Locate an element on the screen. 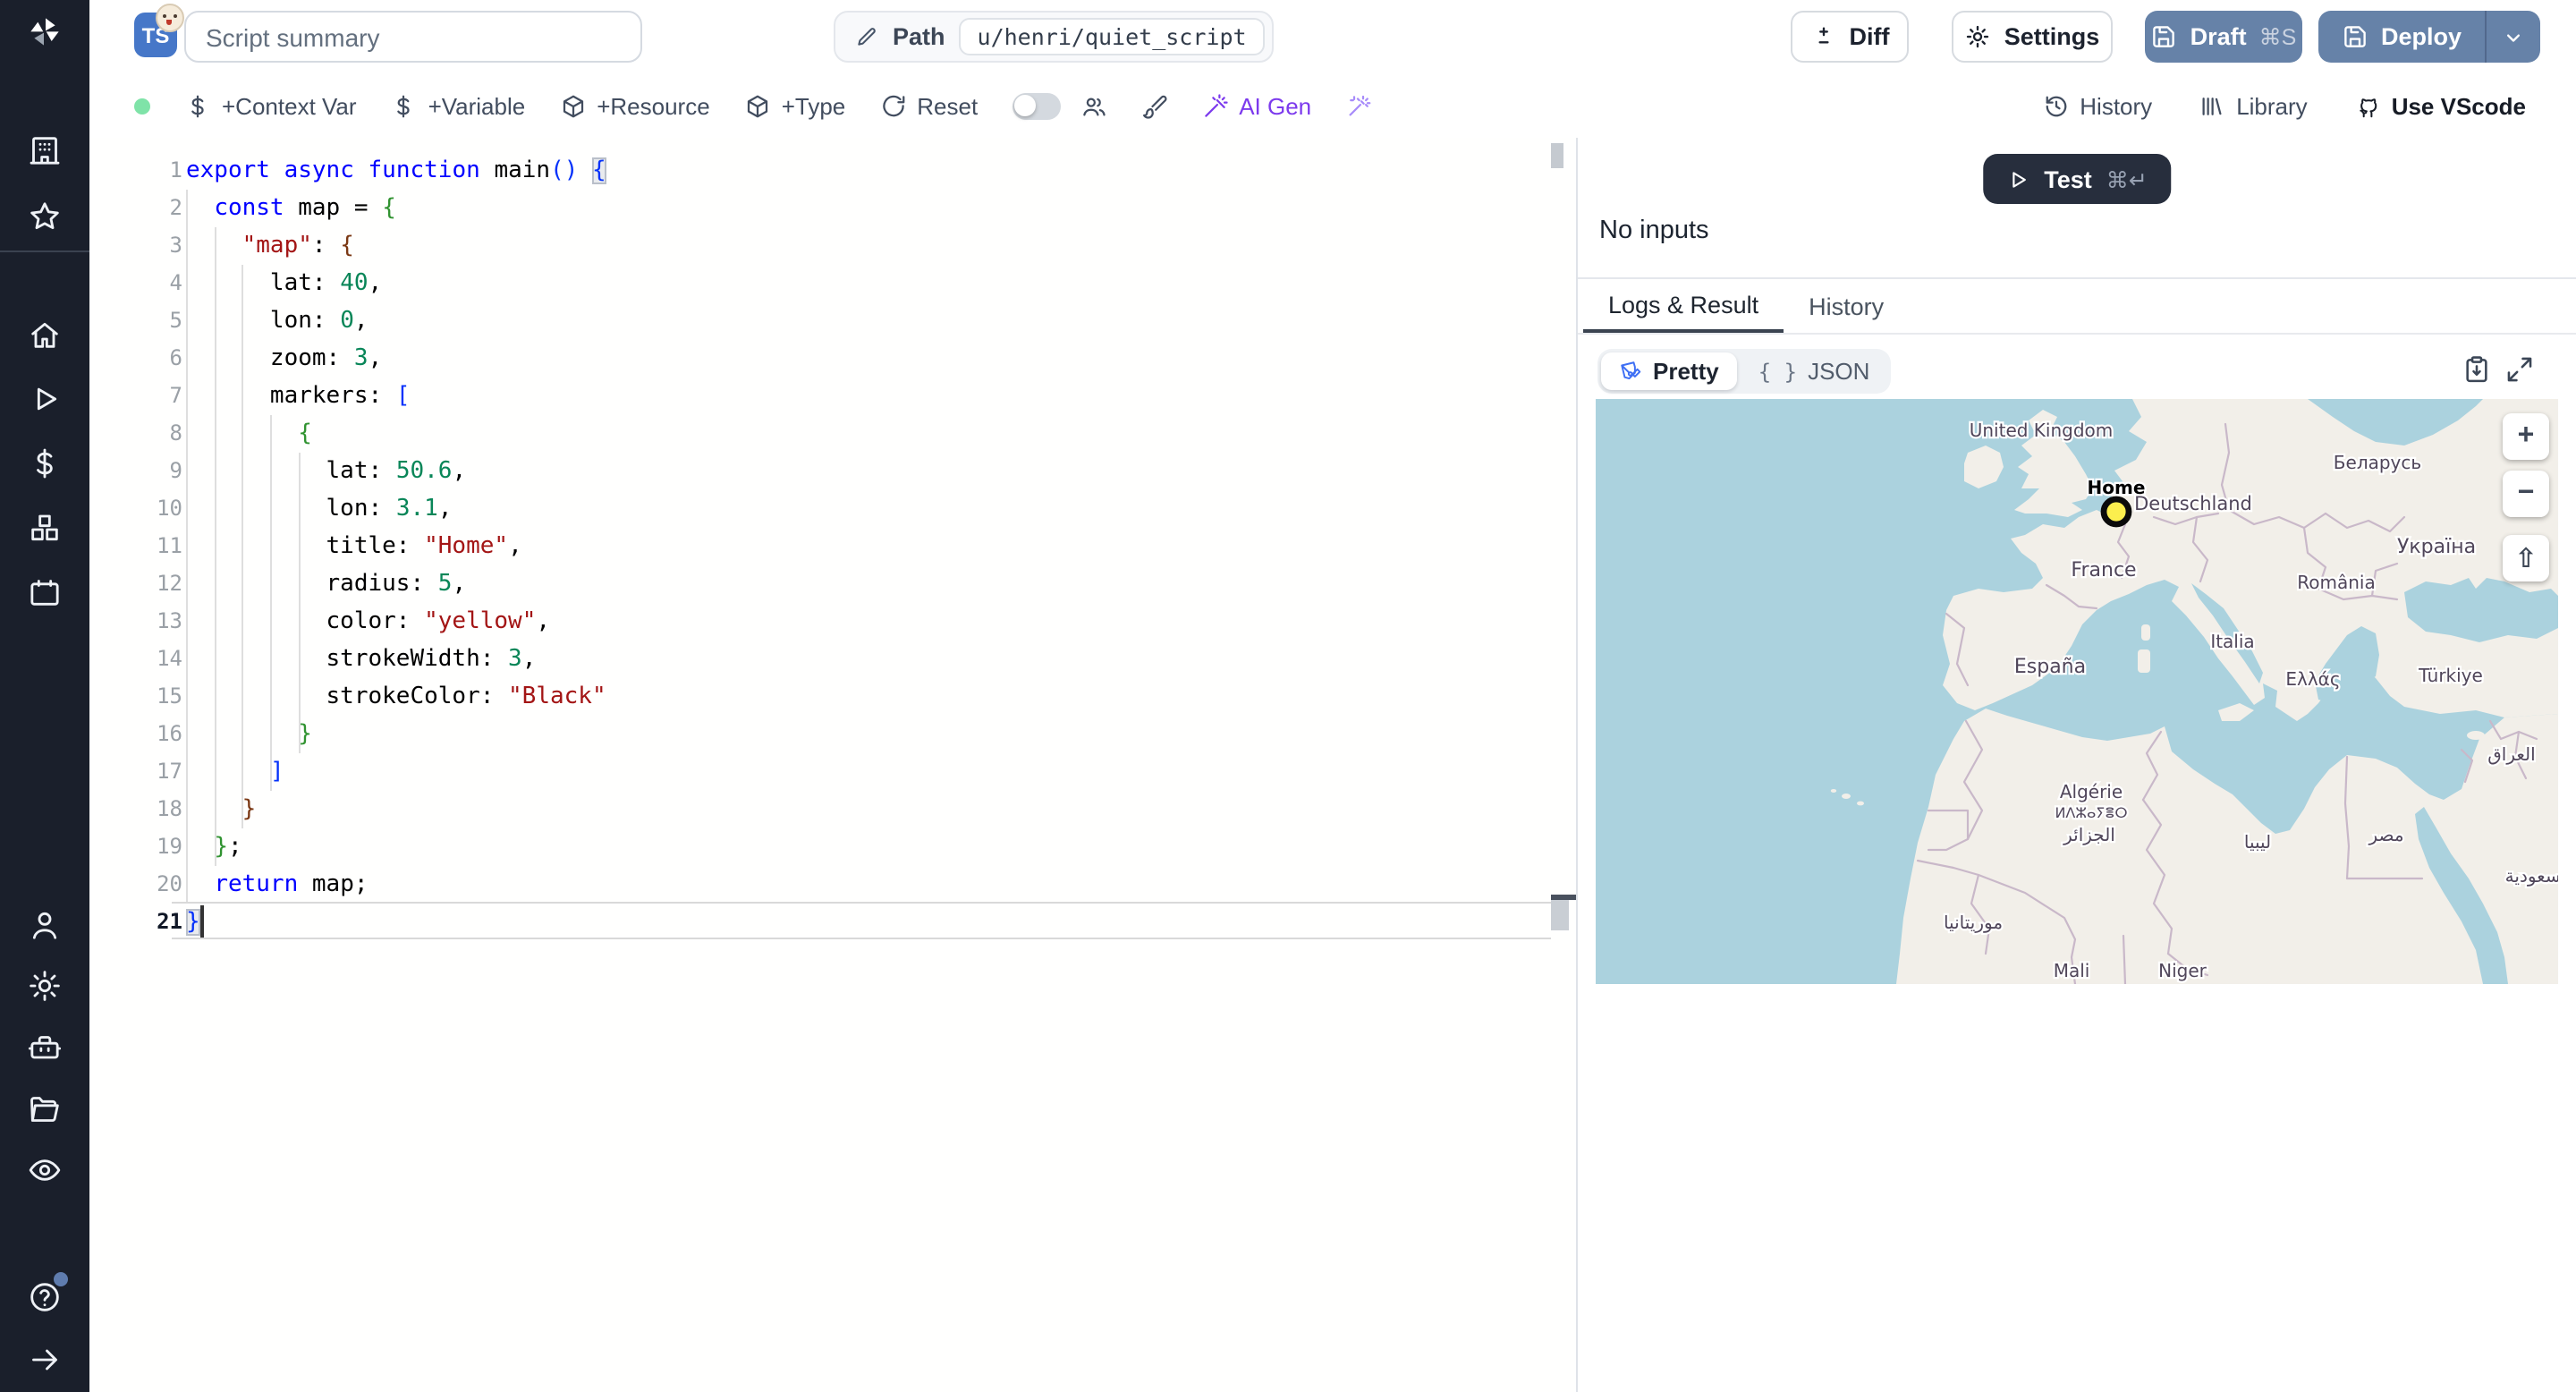  add-variable-button: +Variable is located at coordinates (458, 105).